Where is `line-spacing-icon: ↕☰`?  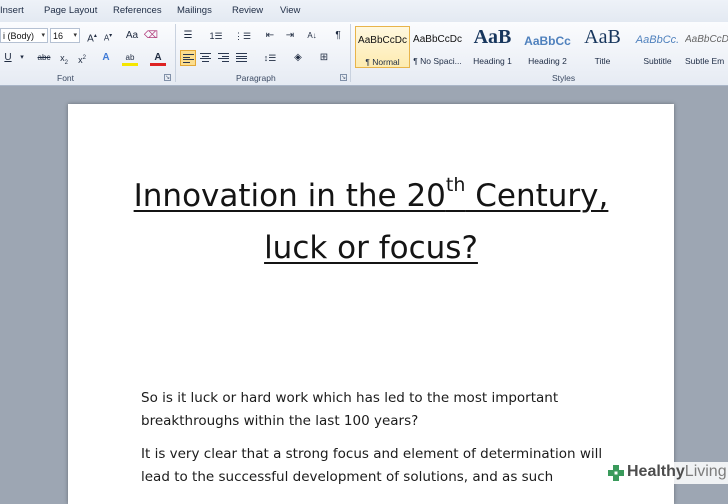
line-spacing-icon: ↕☰ is located at coordinates (270, 58).